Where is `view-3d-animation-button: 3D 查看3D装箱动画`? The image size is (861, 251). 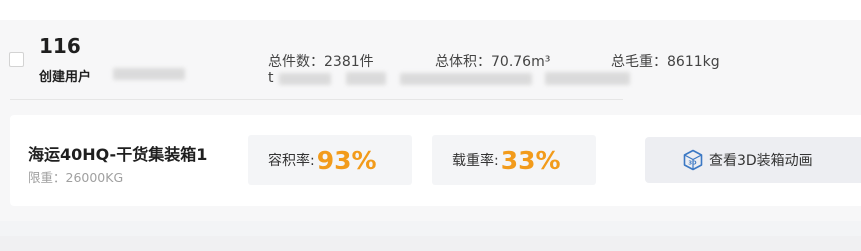
view-3d-animation-button: 3D 查看3D装箱动画 is located at coordinates (753, 160).